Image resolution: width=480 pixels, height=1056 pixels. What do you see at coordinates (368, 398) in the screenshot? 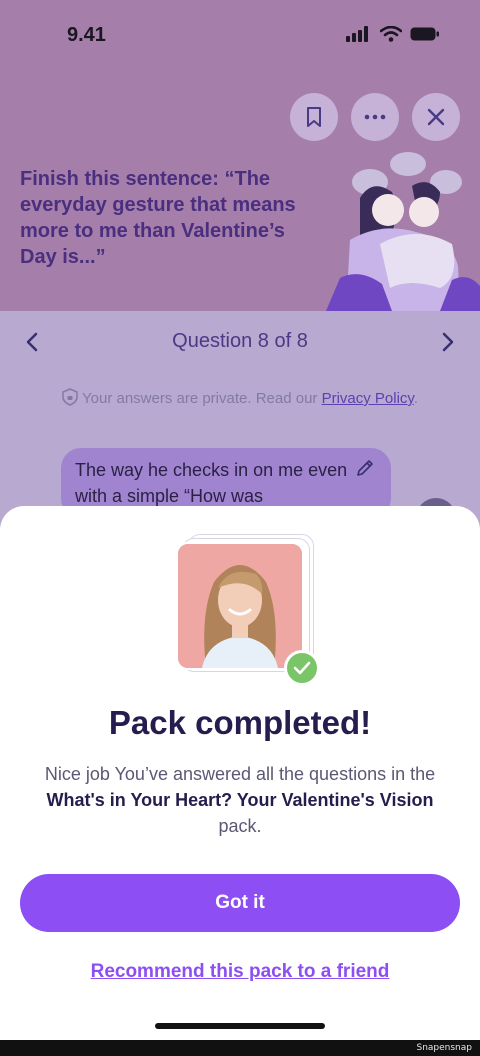
I see `privacy-policy-link: Privacy Policy` at bounding box center [368, 398].